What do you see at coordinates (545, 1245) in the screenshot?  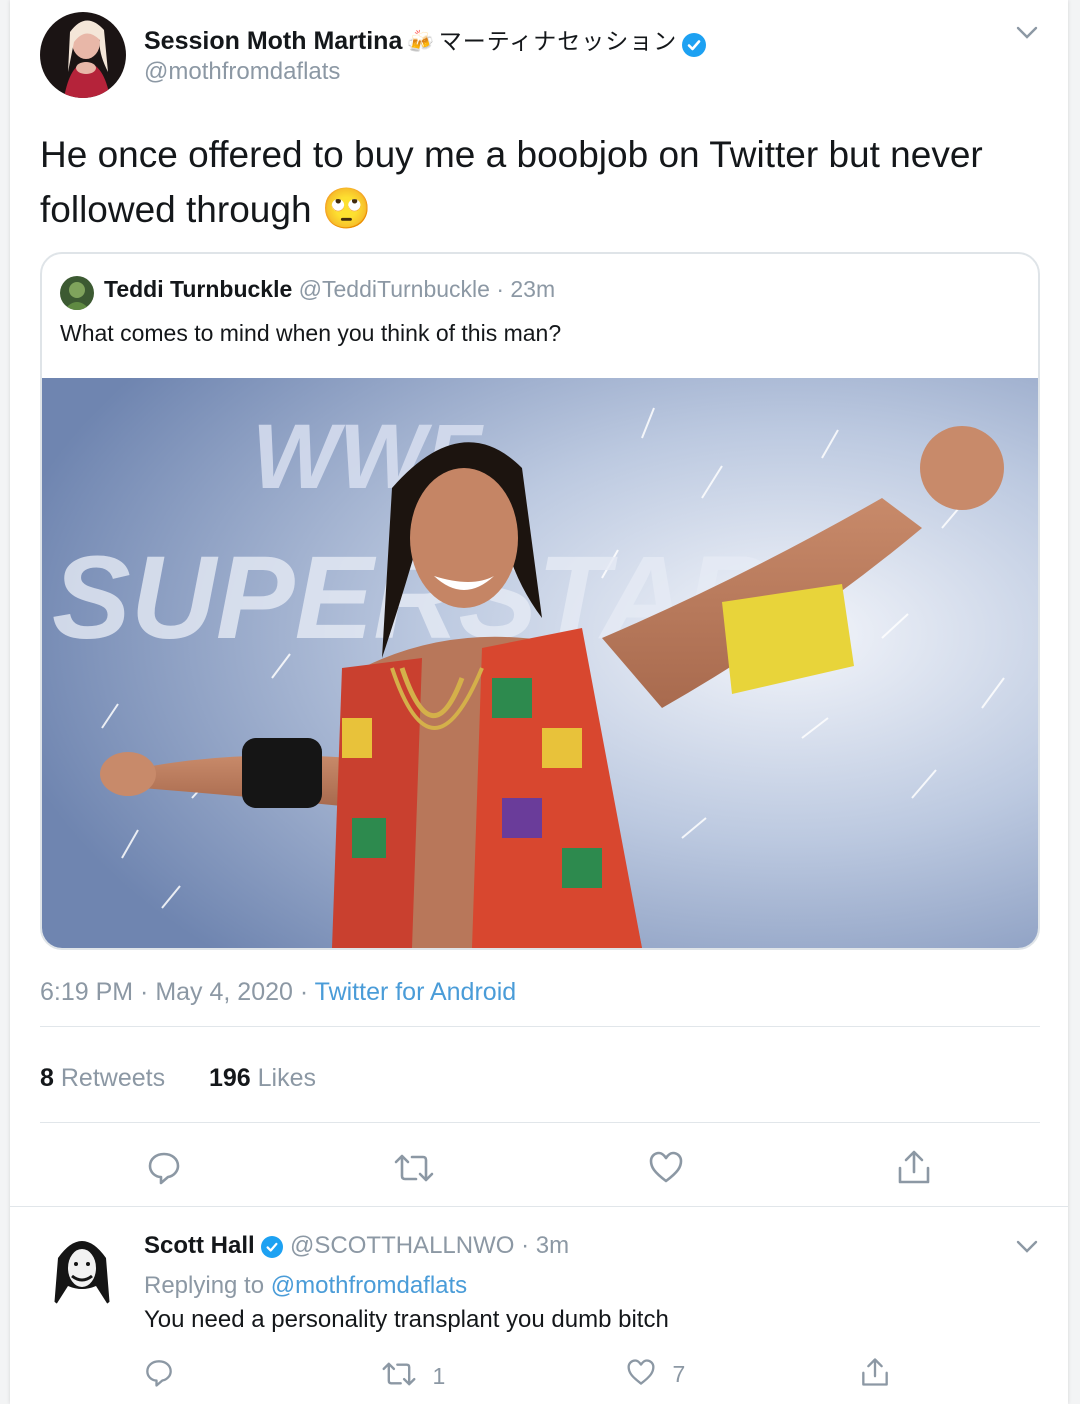 I see `reply-time: · 3m` at bounding box center [545, 1245].